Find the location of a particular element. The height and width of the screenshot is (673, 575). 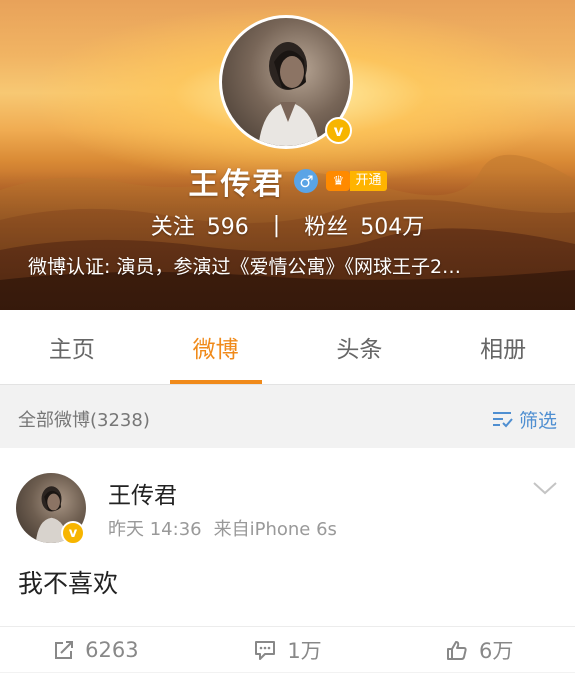

like-button: 6万 is located at coordinates (479, 650).